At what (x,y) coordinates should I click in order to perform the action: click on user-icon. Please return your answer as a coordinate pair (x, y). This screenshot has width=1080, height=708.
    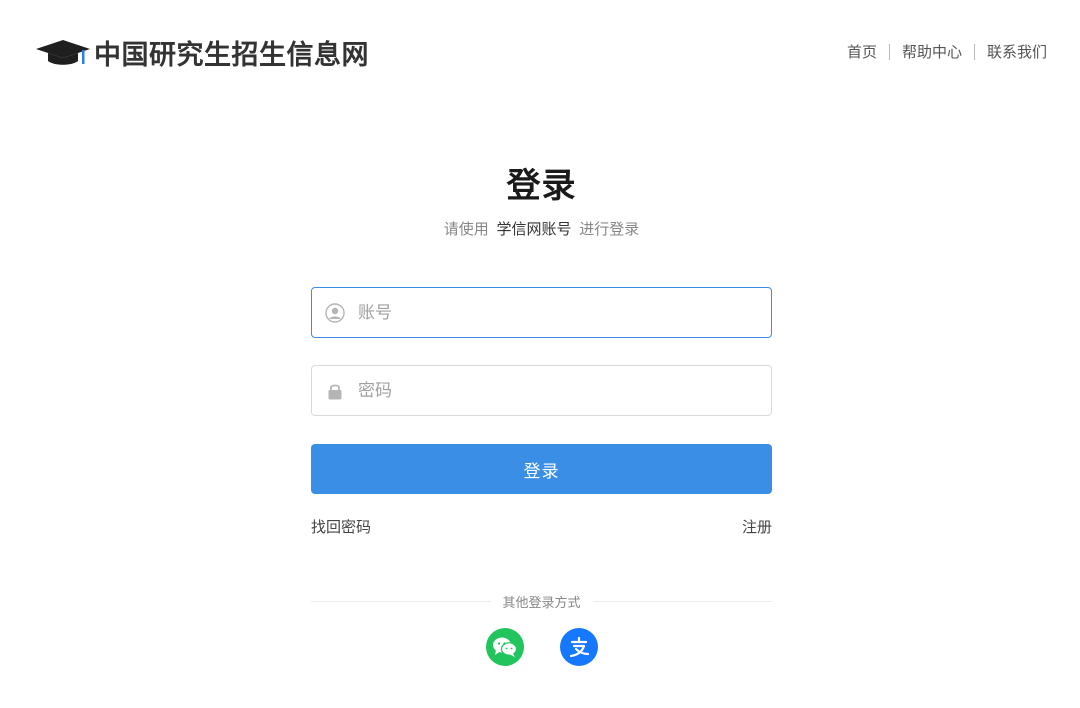
    Looking at the image, I should click on (335, 312).